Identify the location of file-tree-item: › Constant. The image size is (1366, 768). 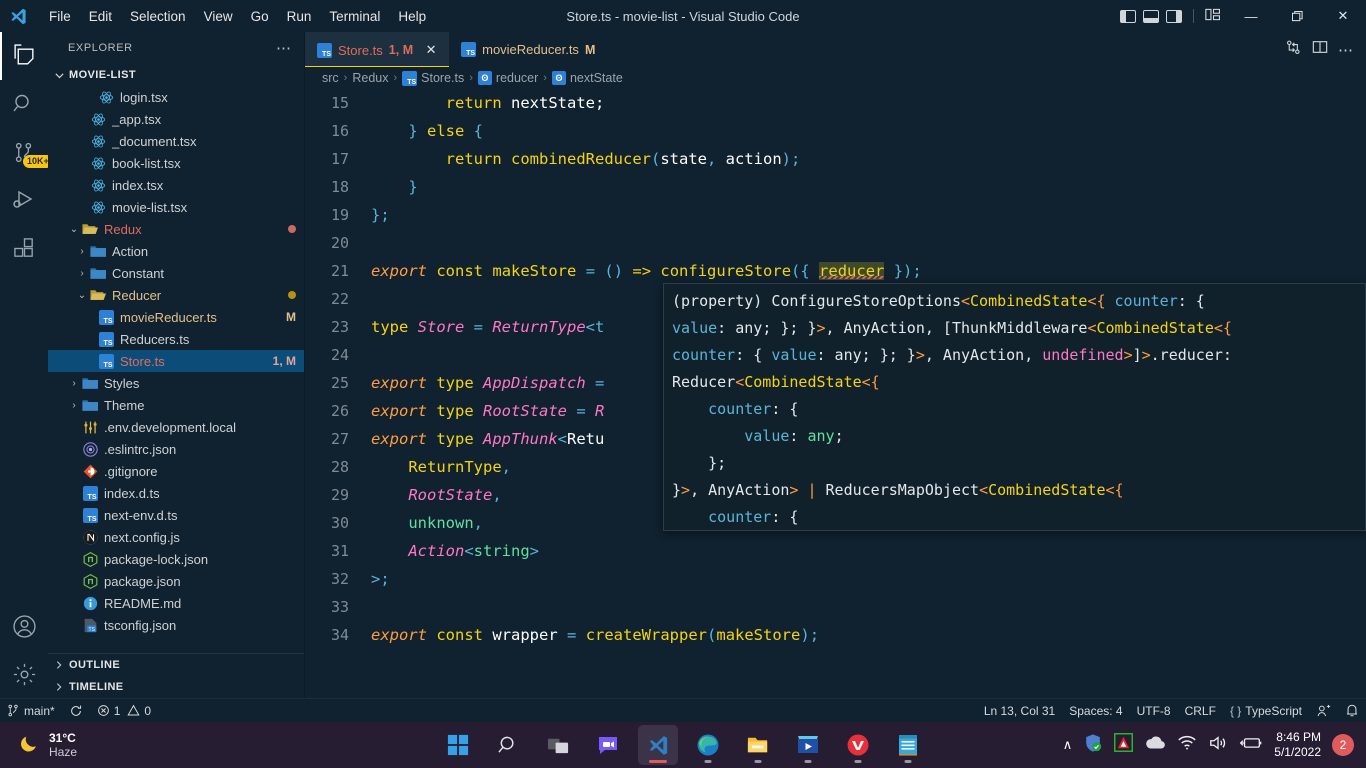
(176, 273).